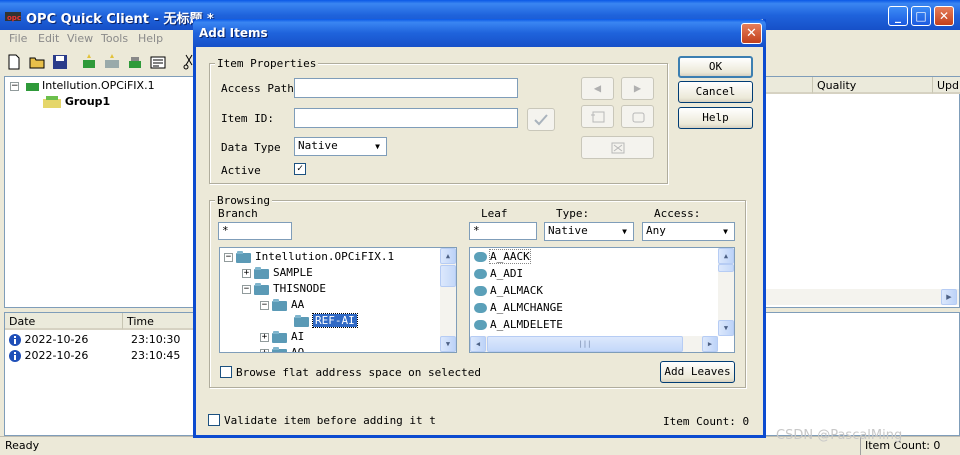 The height and width of the screenshot is (455, 960). Describe the element at coordinates (726, 292) in the screenshot. I see `leaf-vertical-scrollbar: ▲ ▼` at that location.